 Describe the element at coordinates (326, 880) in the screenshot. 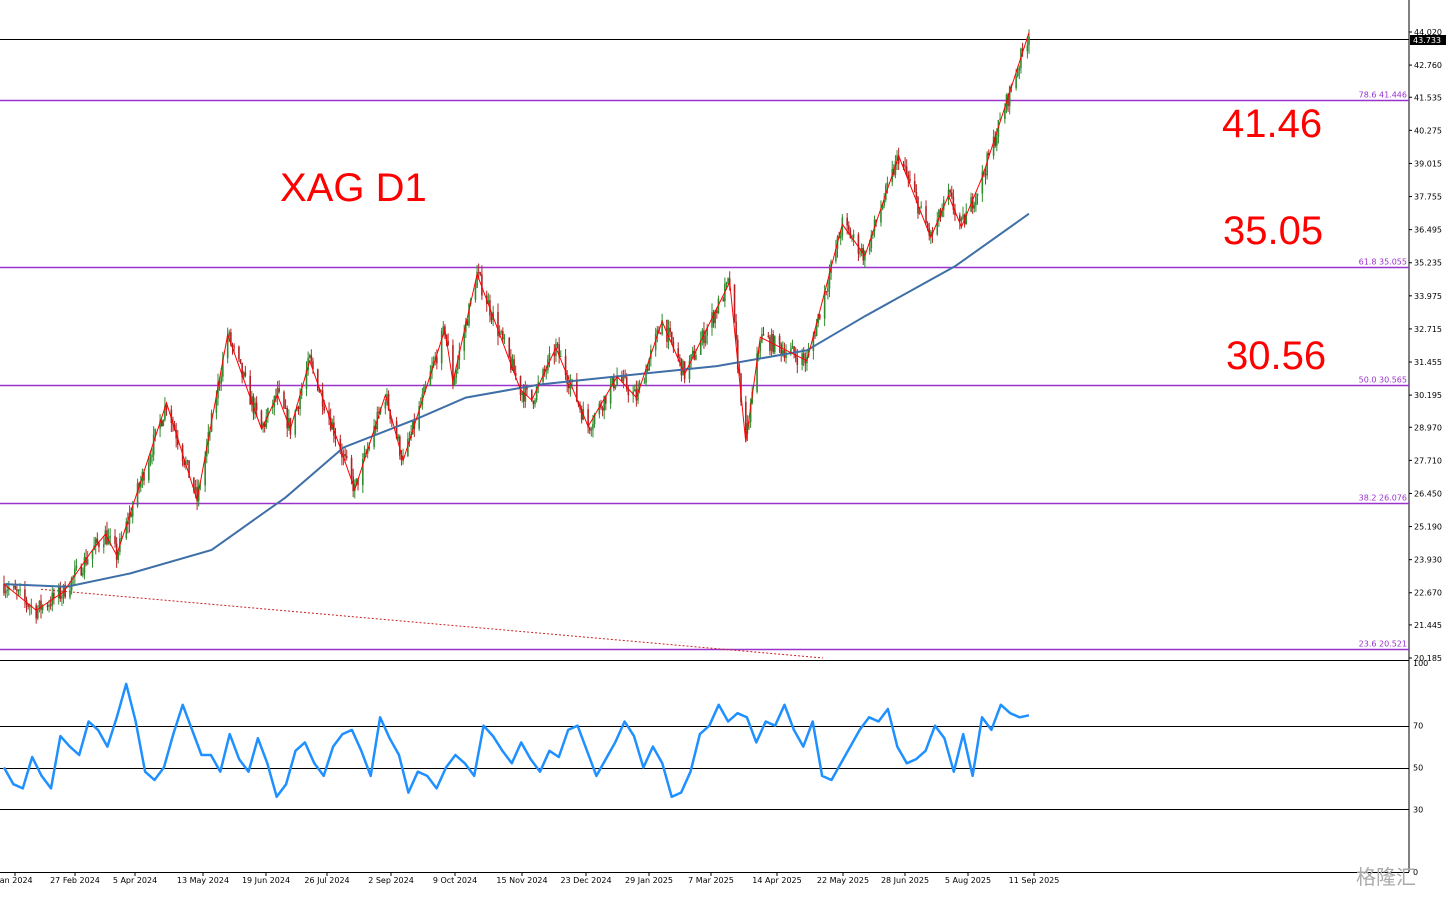

I see `date-tick-label: 26 Jul 2024` at that location.